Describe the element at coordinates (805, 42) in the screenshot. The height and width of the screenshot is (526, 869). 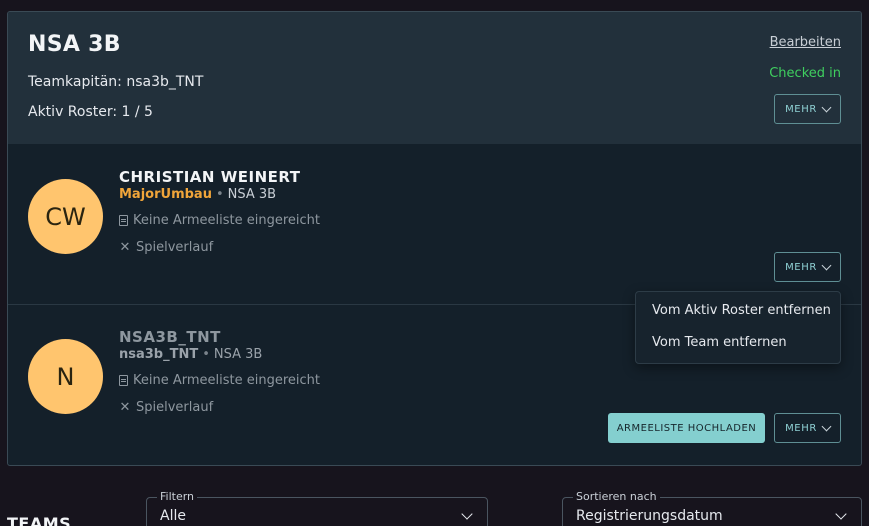
I see `edit-link: Bearbeiten` at that location.